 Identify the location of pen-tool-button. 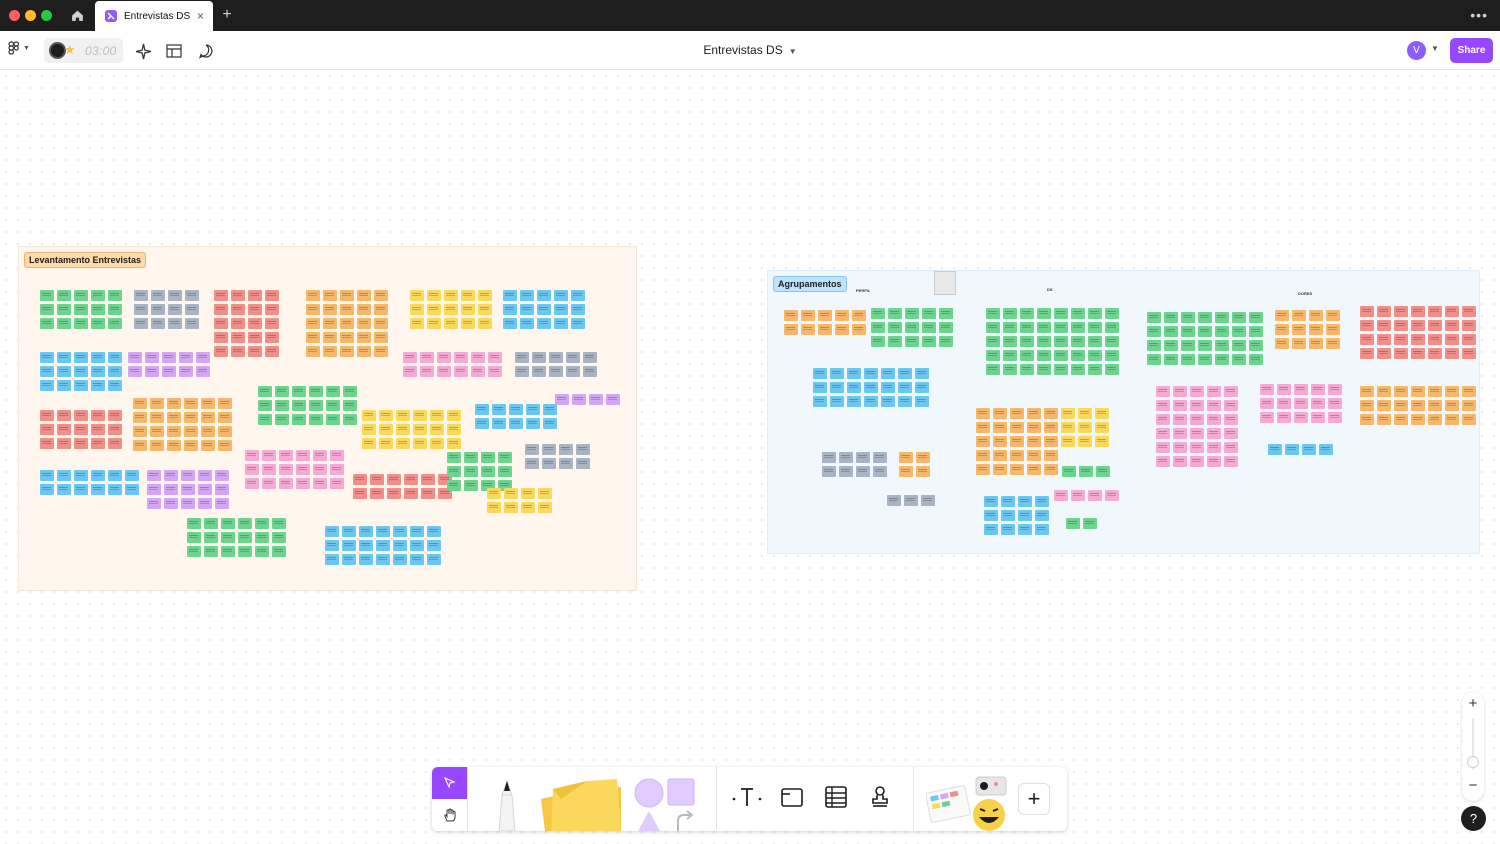
(507, 804).